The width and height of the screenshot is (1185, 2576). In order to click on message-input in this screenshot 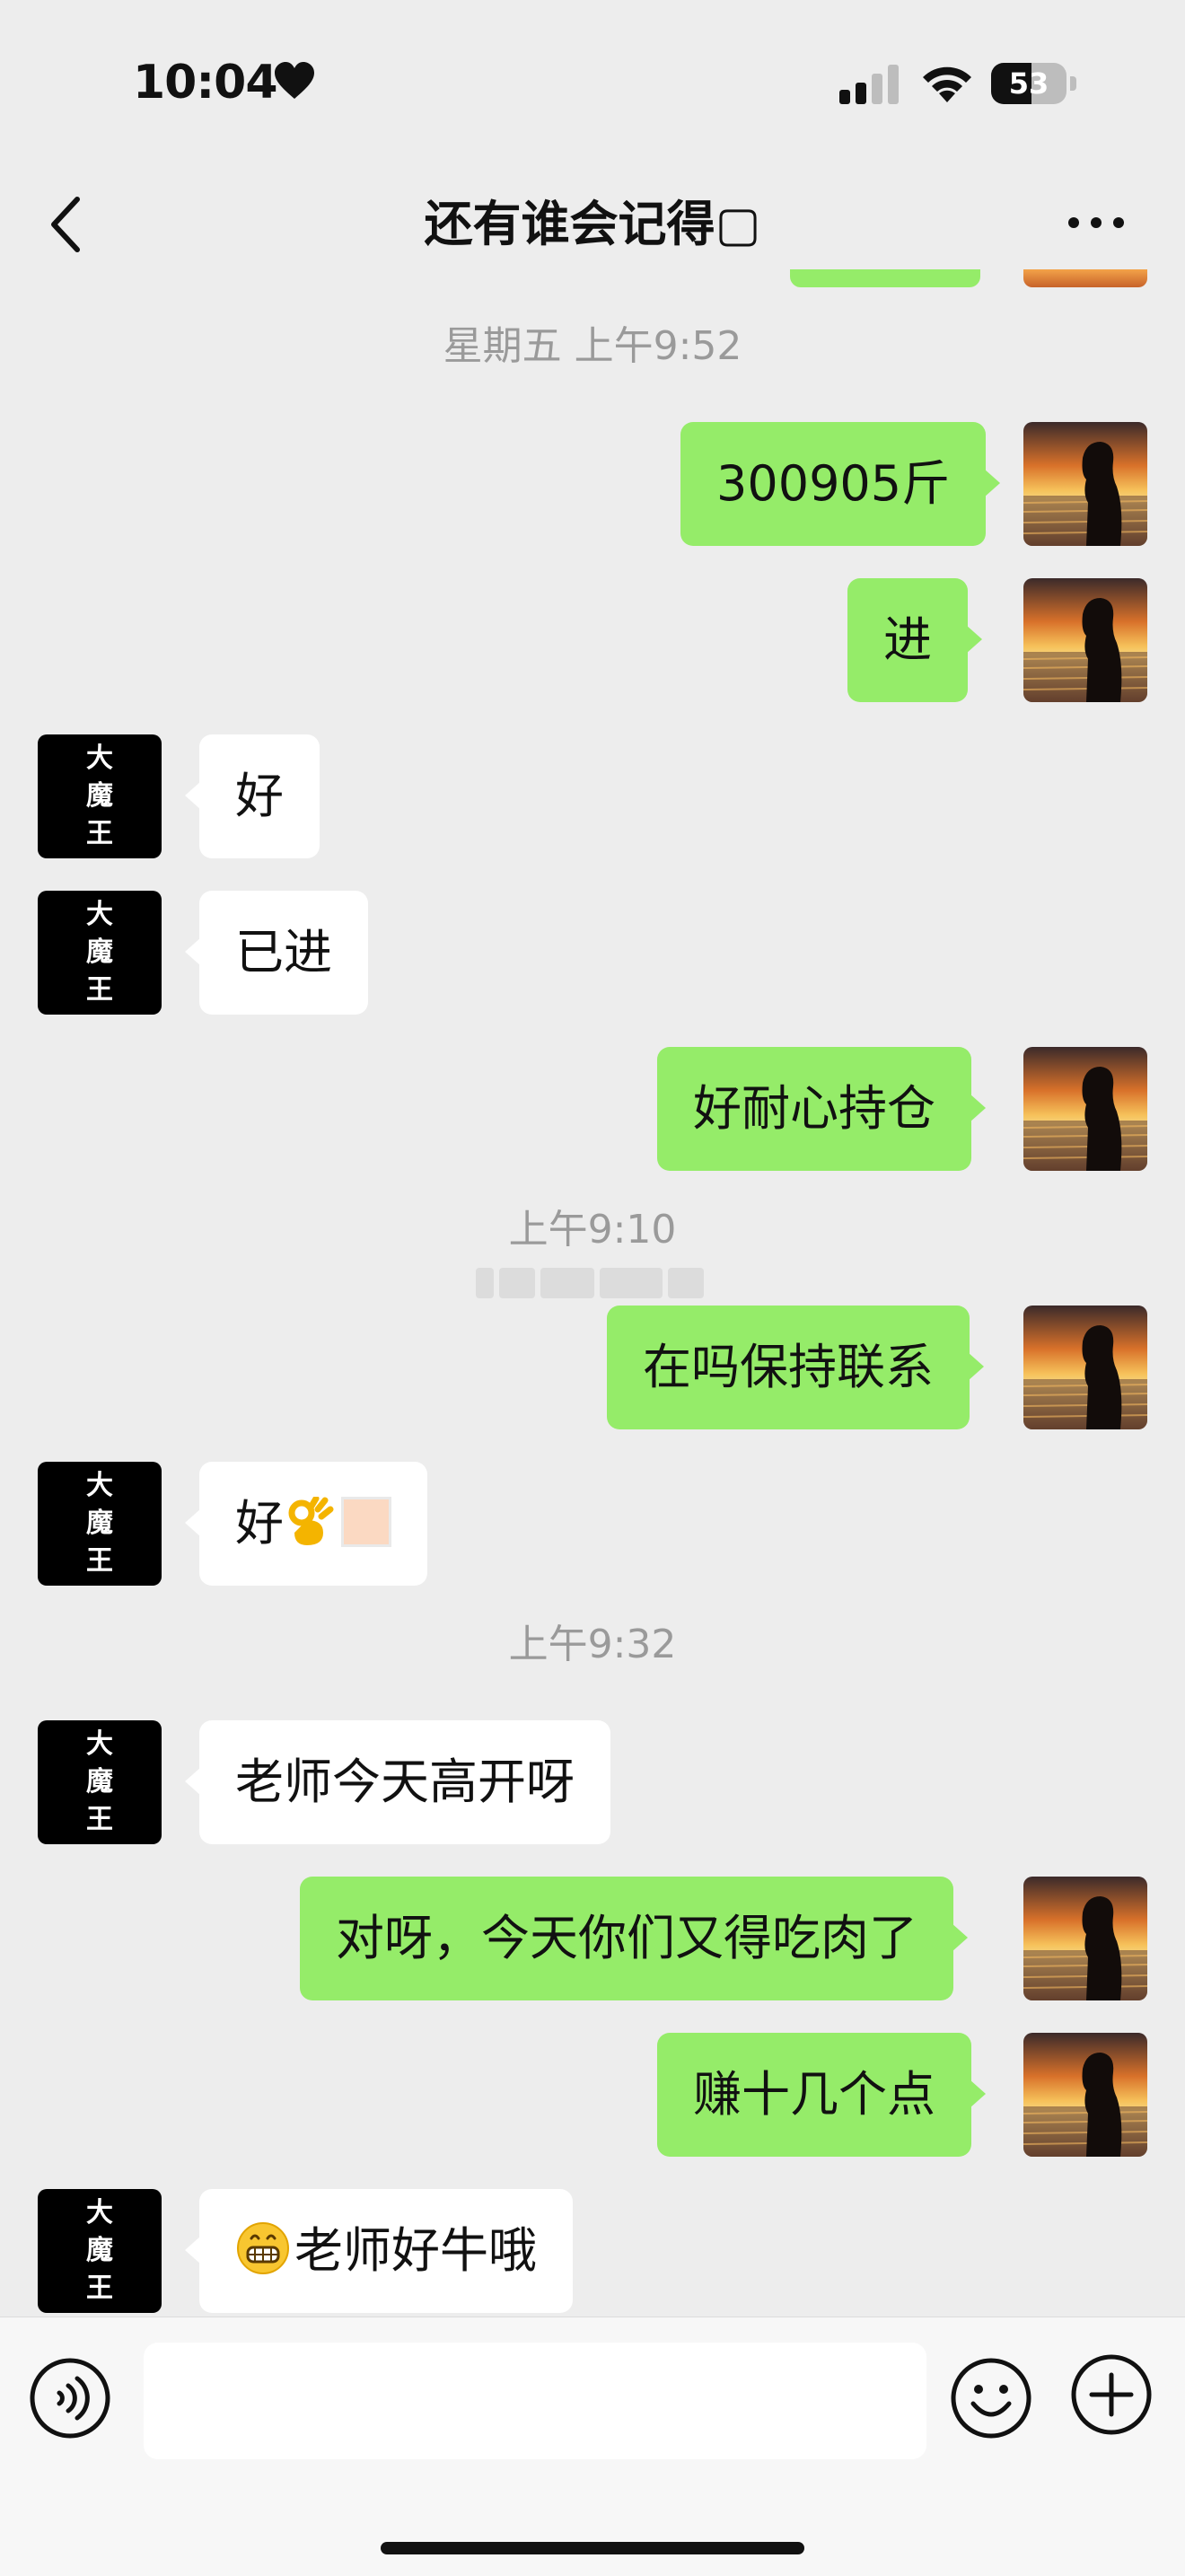, I will do `click(535, 2401)`.